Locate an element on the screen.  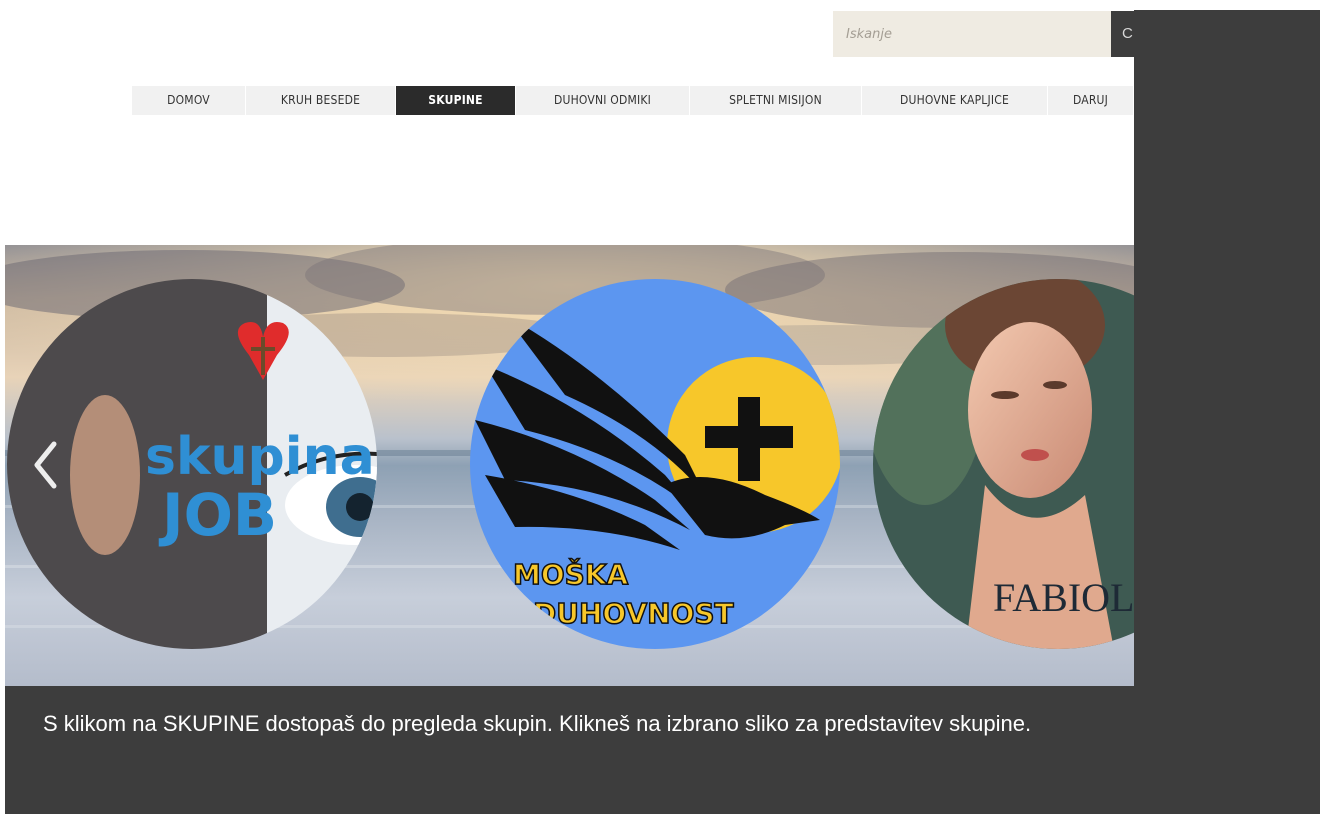
slide-fabiola-title: FABIOLA is located at coordinates (1063, 597).